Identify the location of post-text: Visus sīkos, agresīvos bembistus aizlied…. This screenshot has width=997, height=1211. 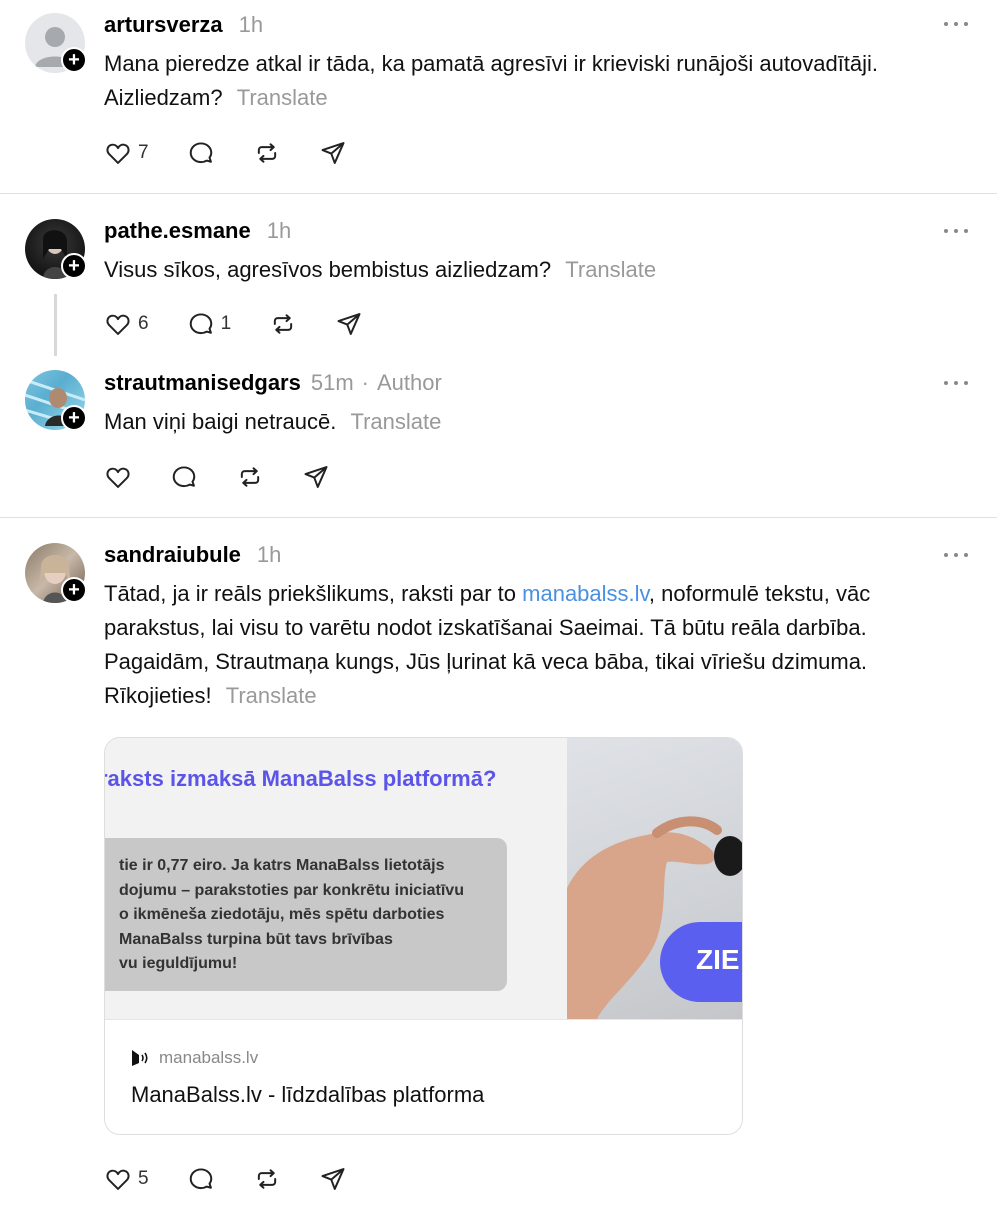
(534, 270).